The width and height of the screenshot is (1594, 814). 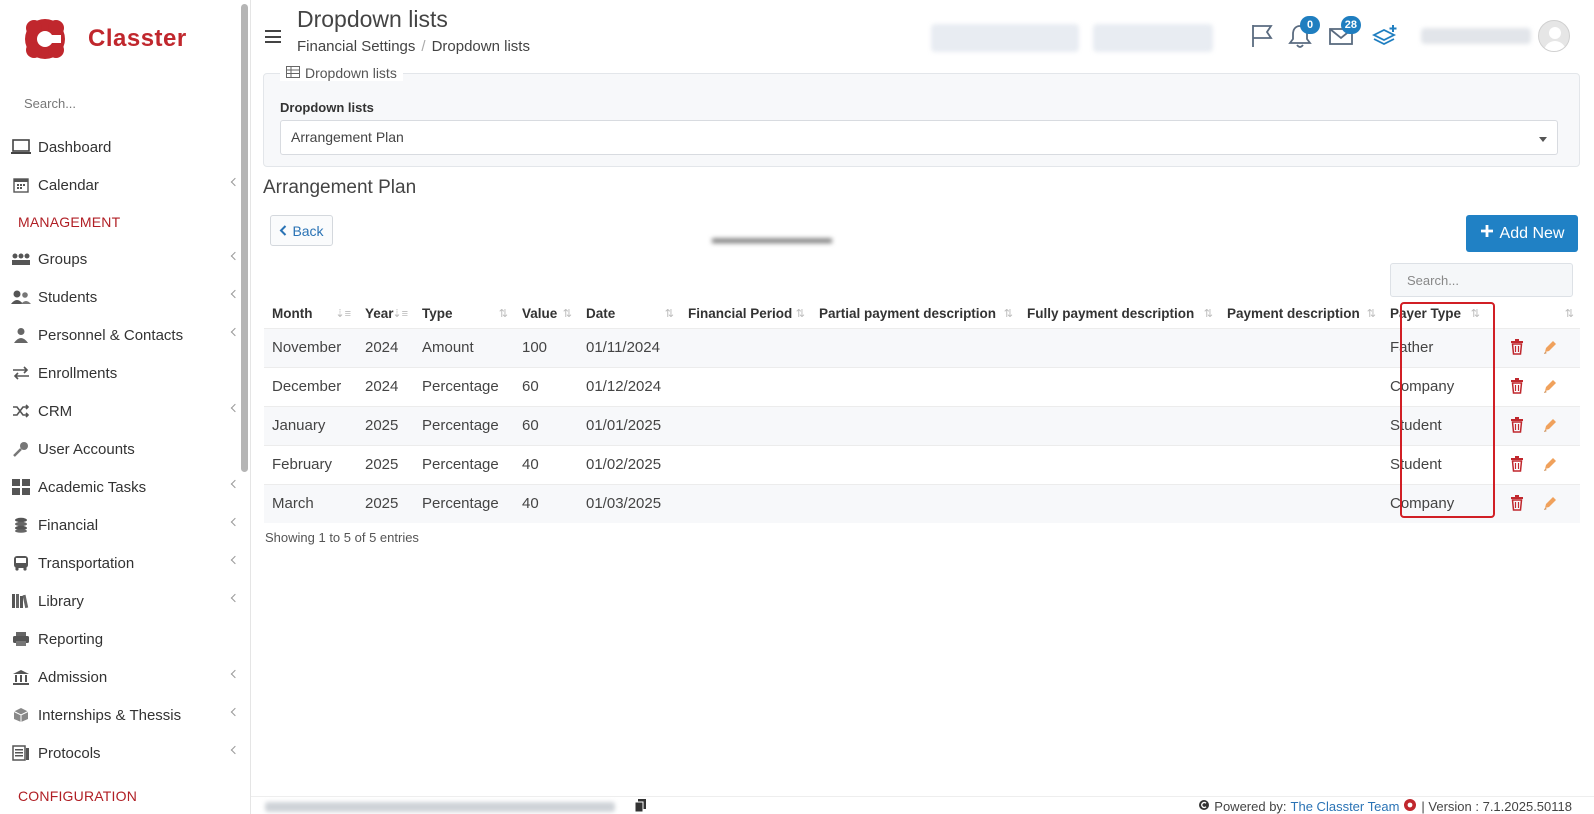 What do you see at coordinates (1345, 806) in the screenshot?
I see `classter-team-link: The Classter Team` at bounding box center [1345, 806].